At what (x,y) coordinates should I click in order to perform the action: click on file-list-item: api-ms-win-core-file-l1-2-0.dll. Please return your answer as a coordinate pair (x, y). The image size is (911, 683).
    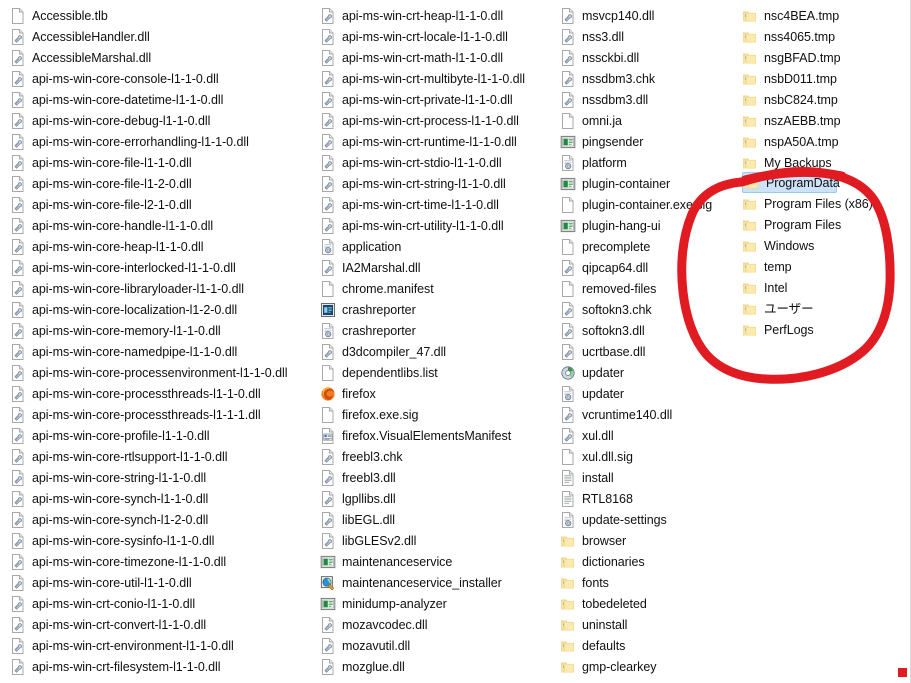
    Looking at the image, I should click on (161, 183).